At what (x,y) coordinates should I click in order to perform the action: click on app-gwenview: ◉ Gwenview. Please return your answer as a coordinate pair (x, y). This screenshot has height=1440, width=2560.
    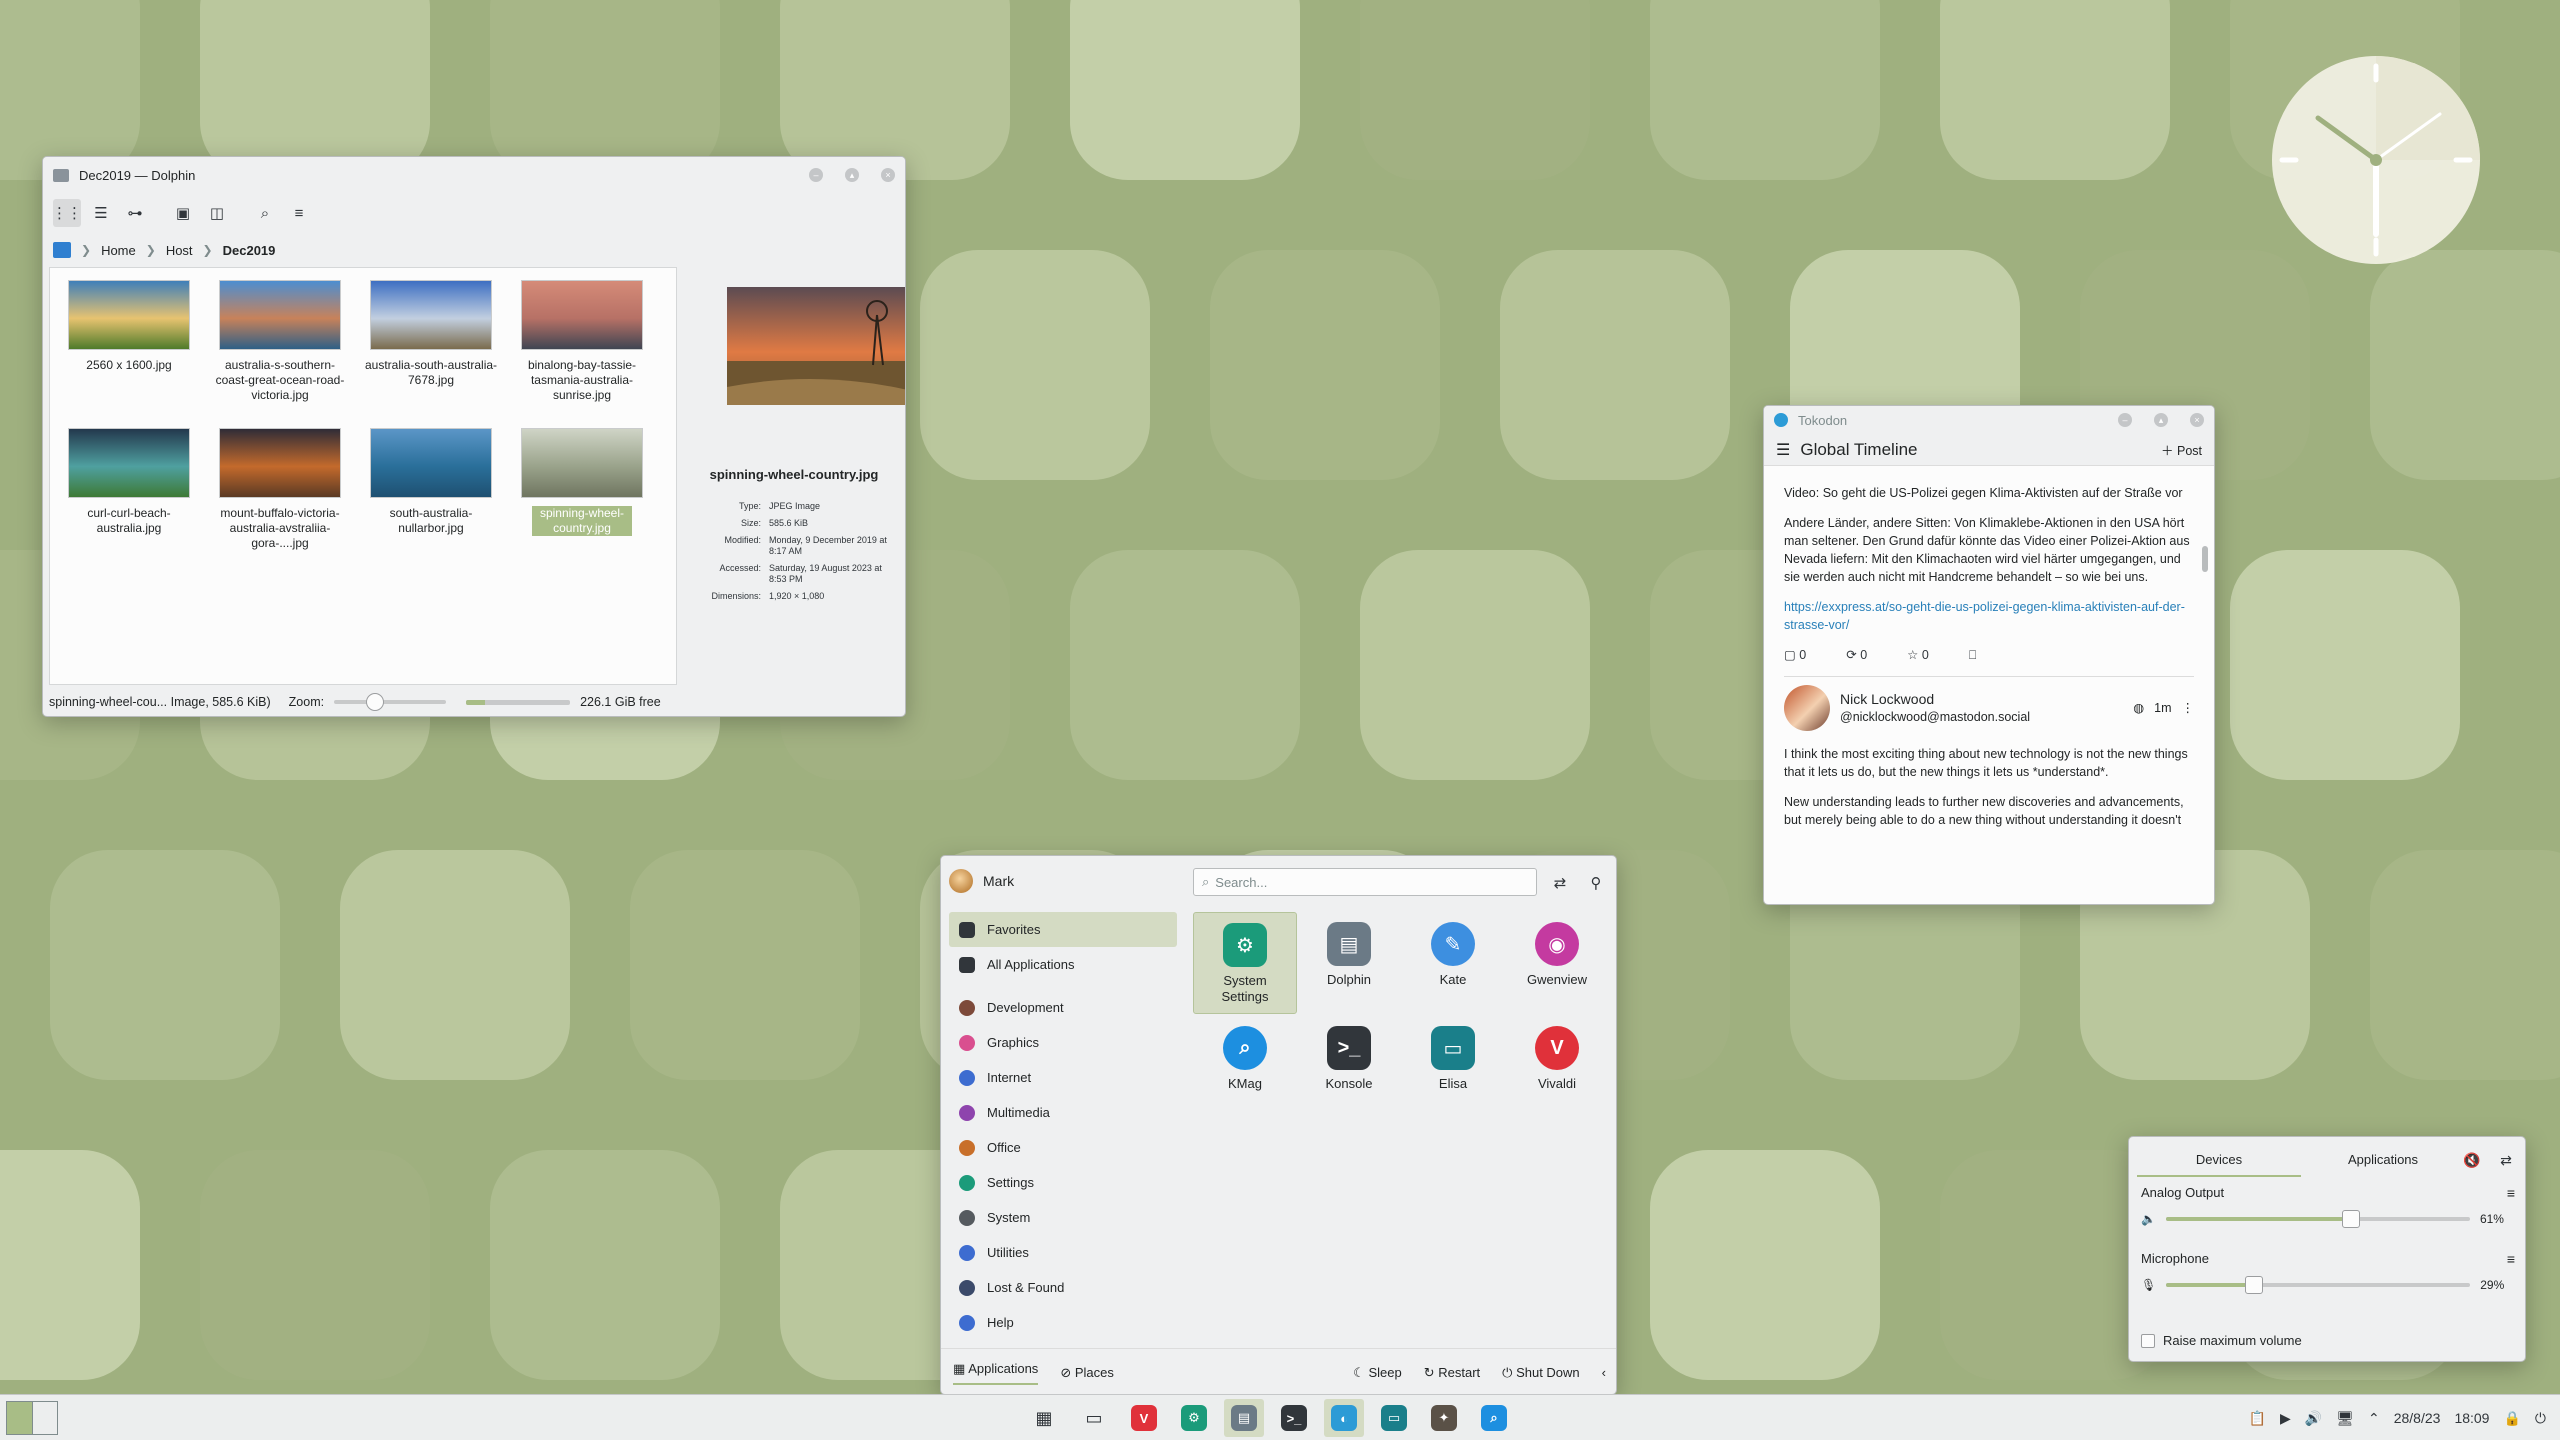
    Looking at the image, I should click on (1557, 963).